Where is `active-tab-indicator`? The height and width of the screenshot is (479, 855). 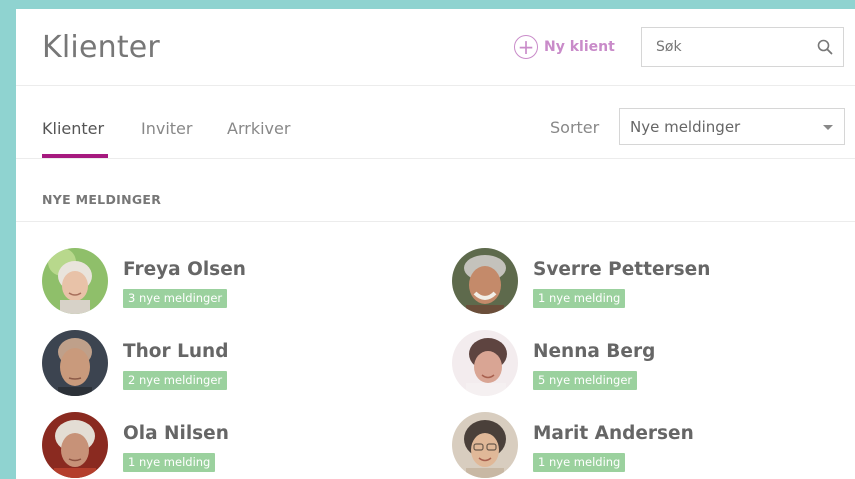 active-tab-indicator is located at coordinates (75, 156).